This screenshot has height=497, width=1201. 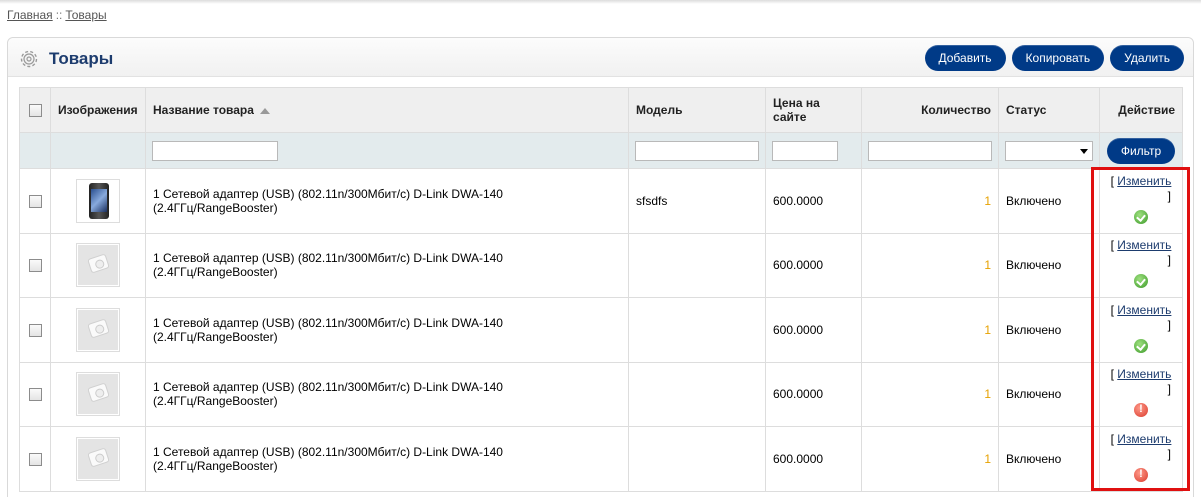 I want to click on phone-screen, so click(x=99, y=200).